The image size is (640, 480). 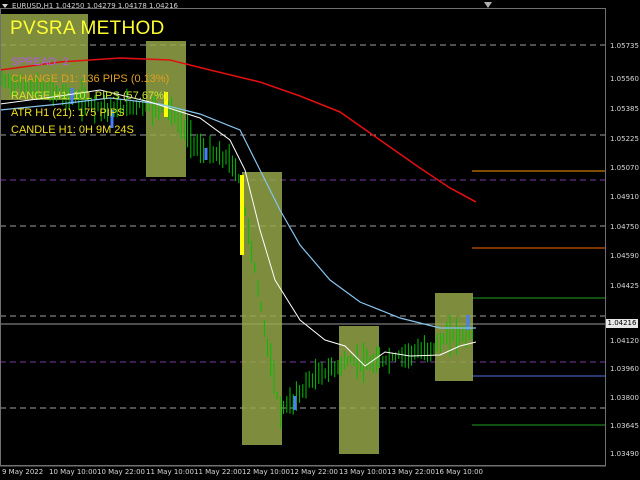 What do you see at coordinates (23, 472) in the screenshot?
I see `time-label: 9 May 2022` at bounding box center [23, 472].